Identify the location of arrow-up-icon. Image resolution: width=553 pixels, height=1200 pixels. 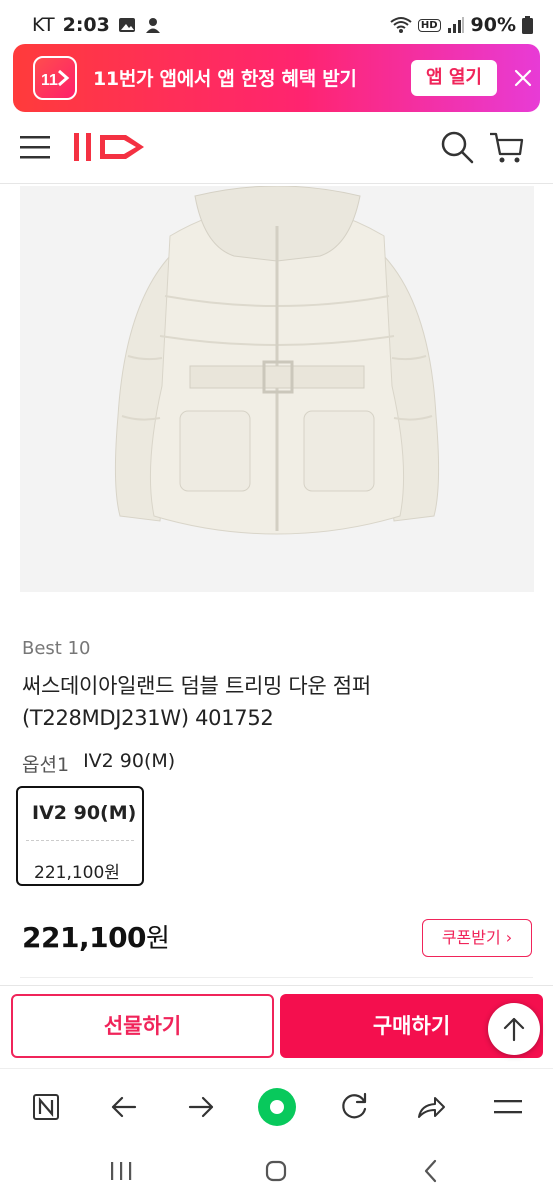
(514, 1029).